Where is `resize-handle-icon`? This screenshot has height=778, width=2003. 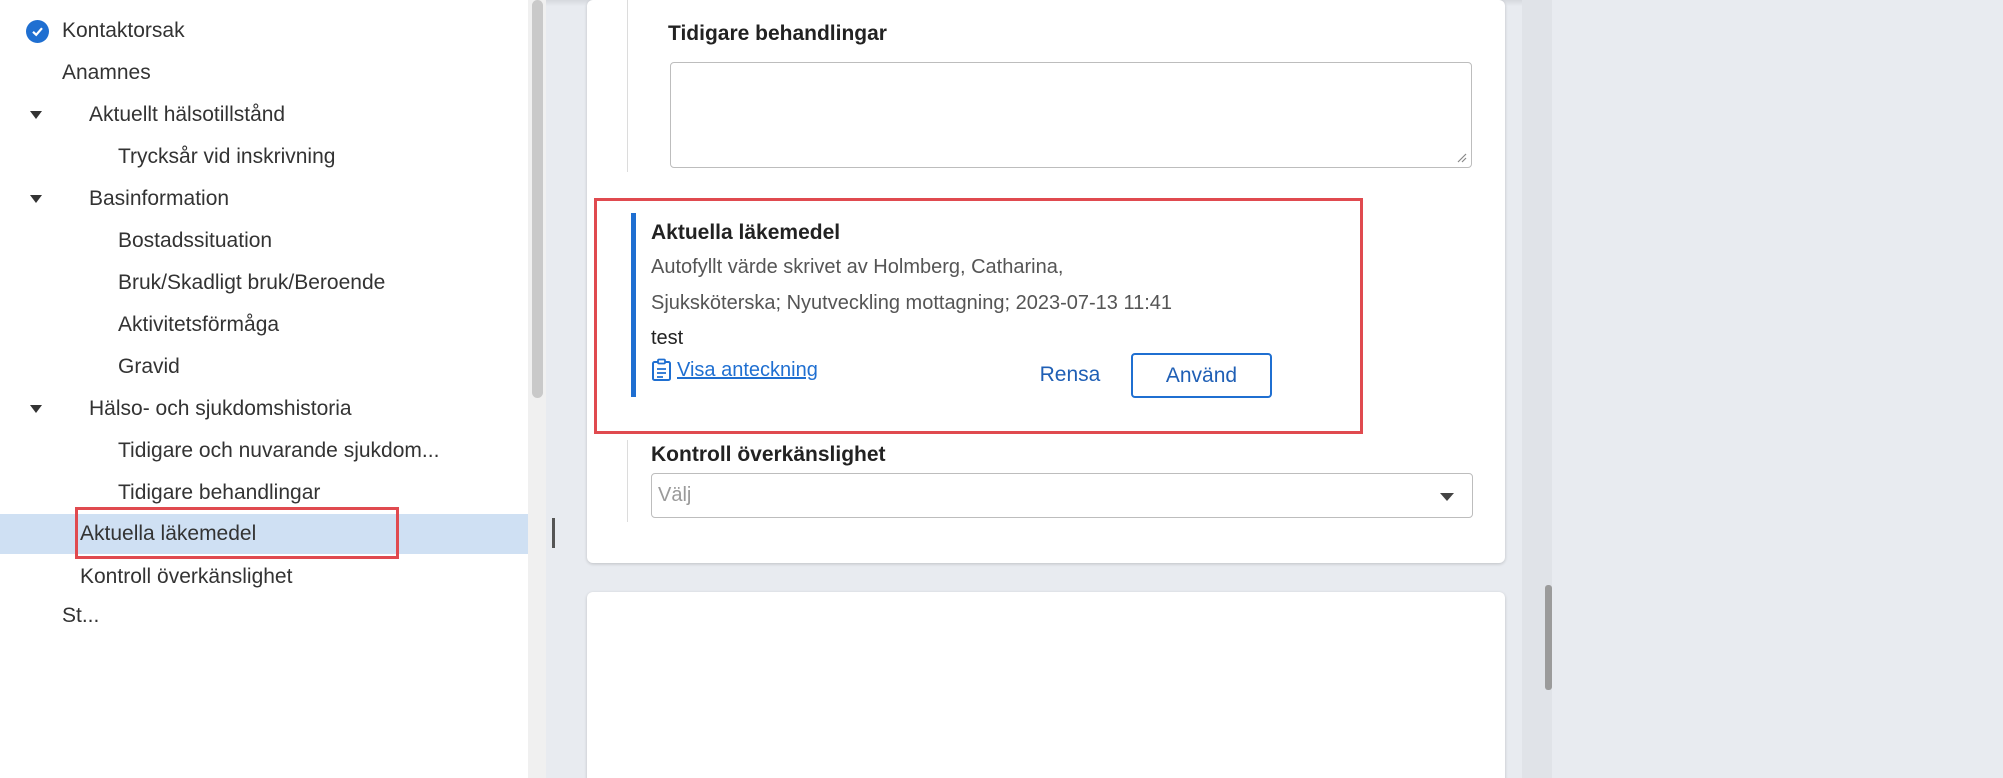
resize-handle-icon is located at coordinates (1461, 157).